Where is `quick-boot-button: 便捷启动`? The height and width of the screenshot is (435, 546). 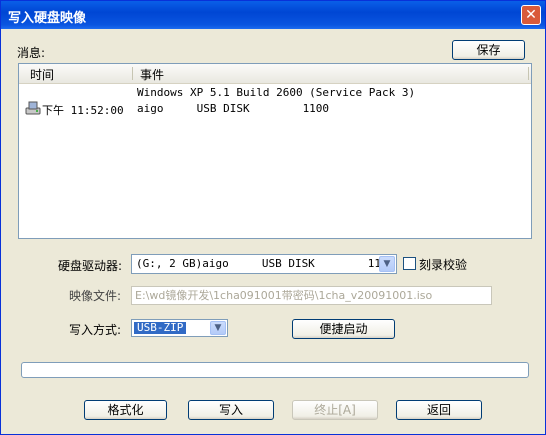 quick-boot-button: 便捷启动 is located at coordinates (343, 329).